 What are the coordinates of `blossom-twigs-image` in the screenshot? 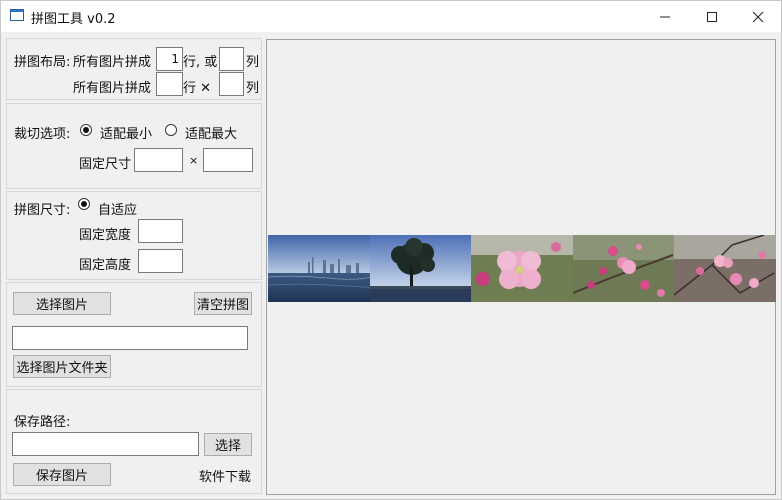 It's located at (725, 268).